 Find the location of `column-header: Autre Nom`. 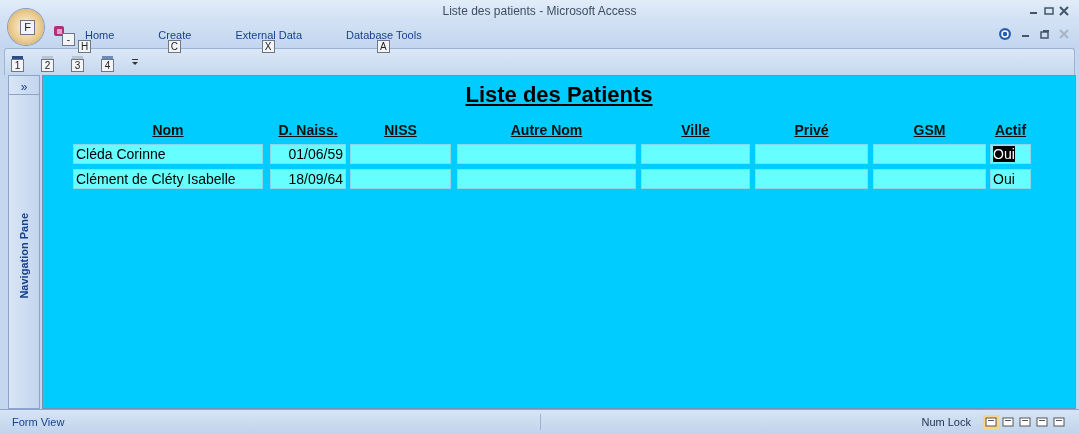

column-header: Autre Nom is located at coordinates (546, 130).